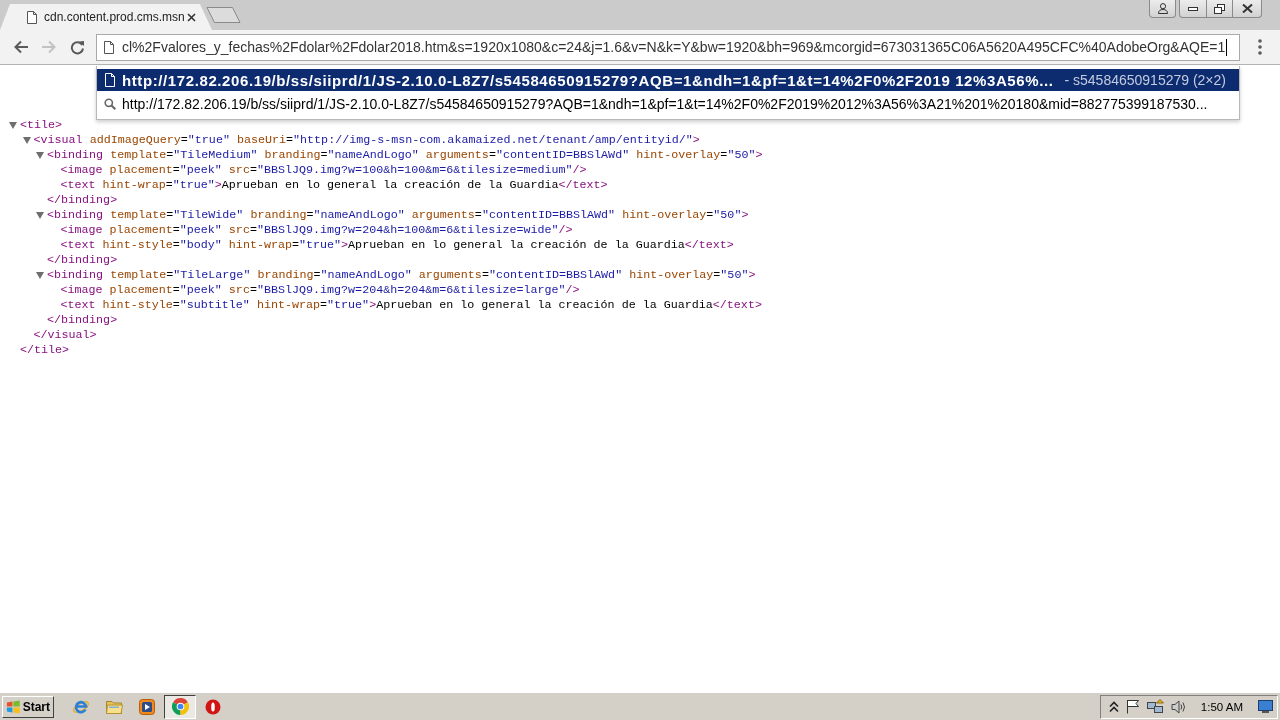  What do you see at coordinates (668, 47) in the screenshot?
I see `address-field: cl%2Fvalores_y_fechas%2Fdolar%2Fdolar2018.htm&s=1920x1080&c=24&j=1.6&v=N&k=Y&bw=1920&bh=969&mcorgid=673031365C06A5620A495CFC%40AdobeOrg&AQE=1` at bounding box center [668, 47].